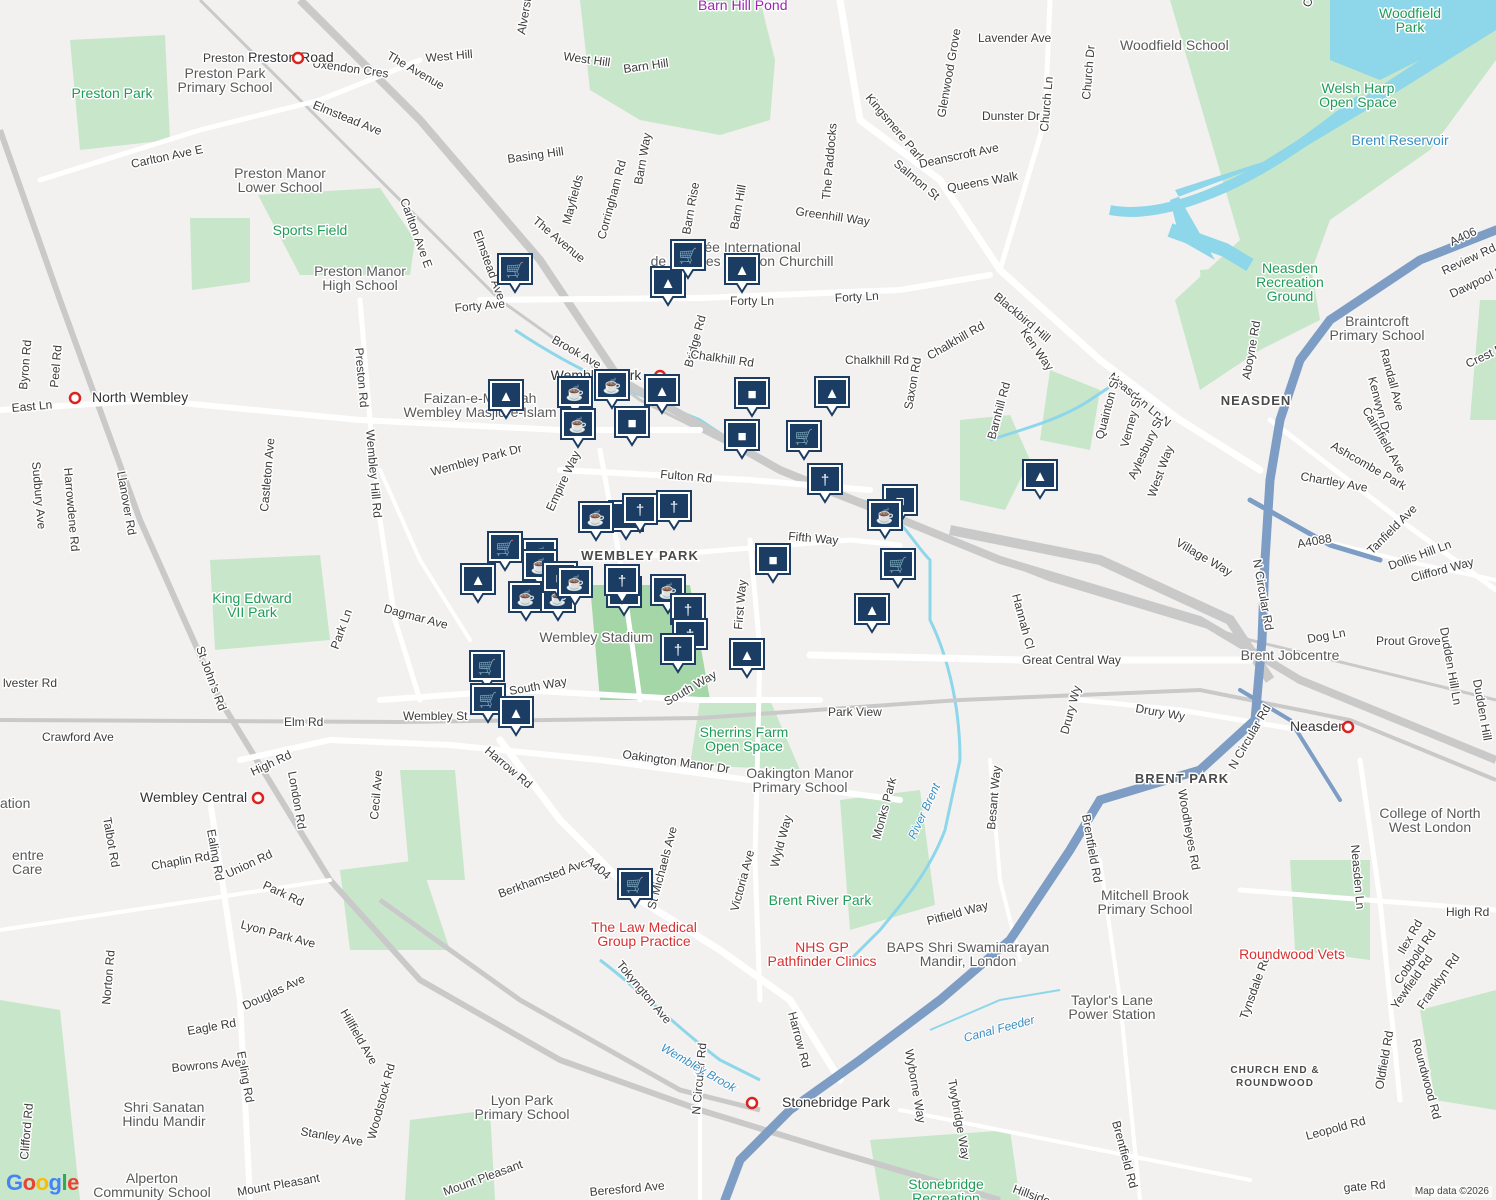 Image resolution: width=1496 pixels, height=1200 pixels. I want to click on place-faizan: Faizan-e-Madinah Wembley Masjid-e-Islam, so click(480, 405).